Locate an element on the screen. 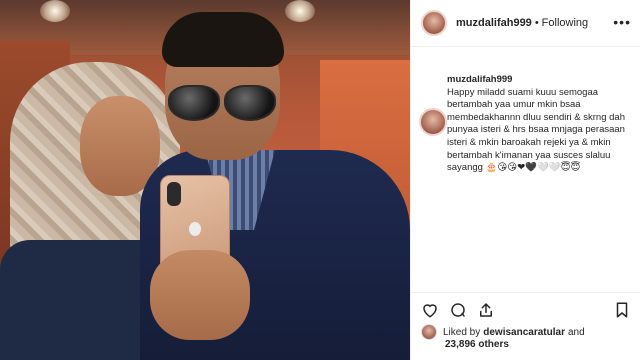 This screenshot has width=640, height=360. phone-camera is located at coordinates (174, 194).